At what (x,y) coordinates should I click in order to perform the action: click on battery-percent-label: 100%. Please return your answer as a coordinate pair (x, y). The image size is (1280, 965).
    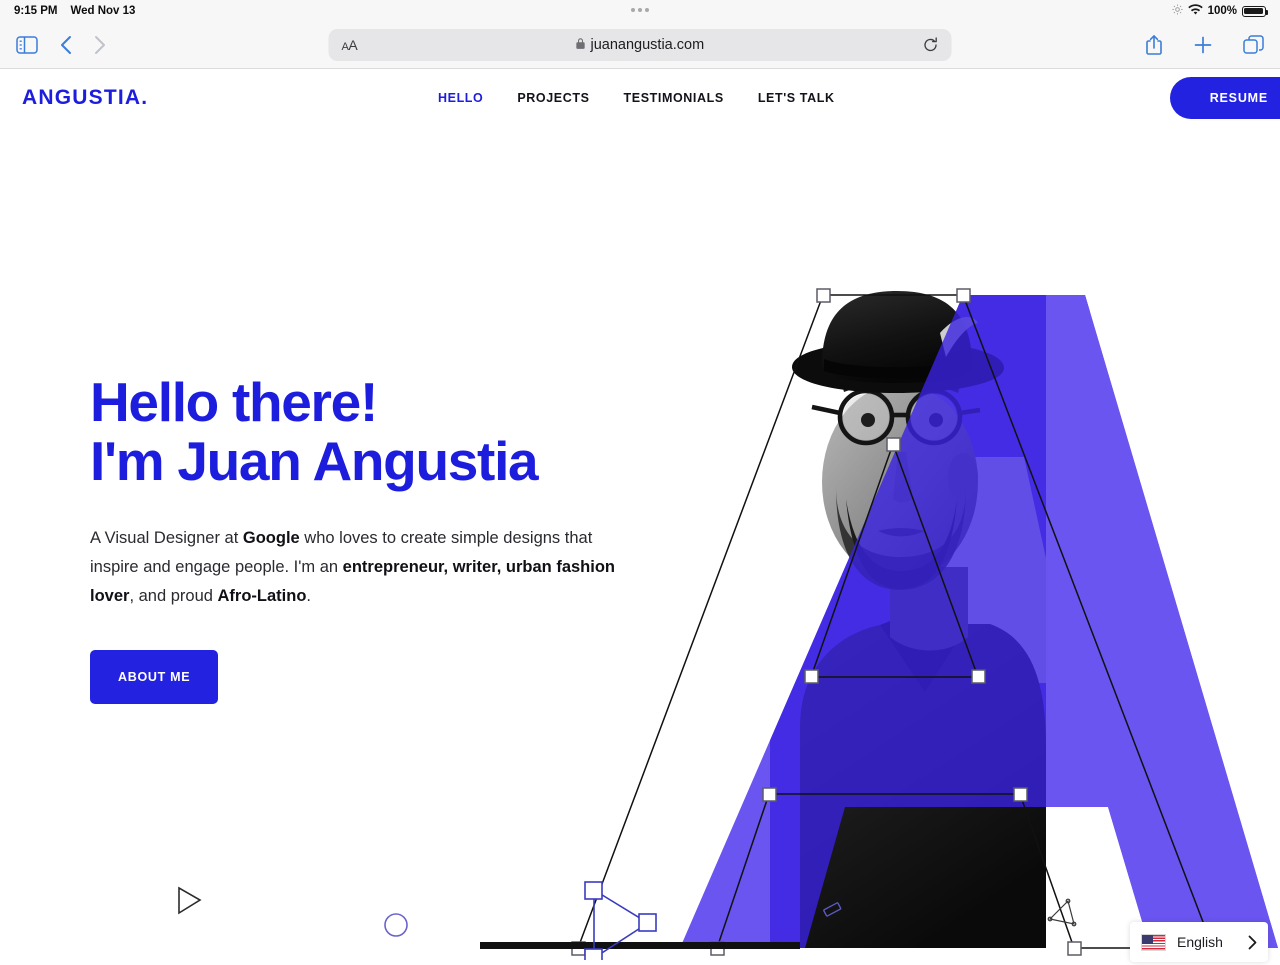
    Looking at the image, I should click on (1222, 11).